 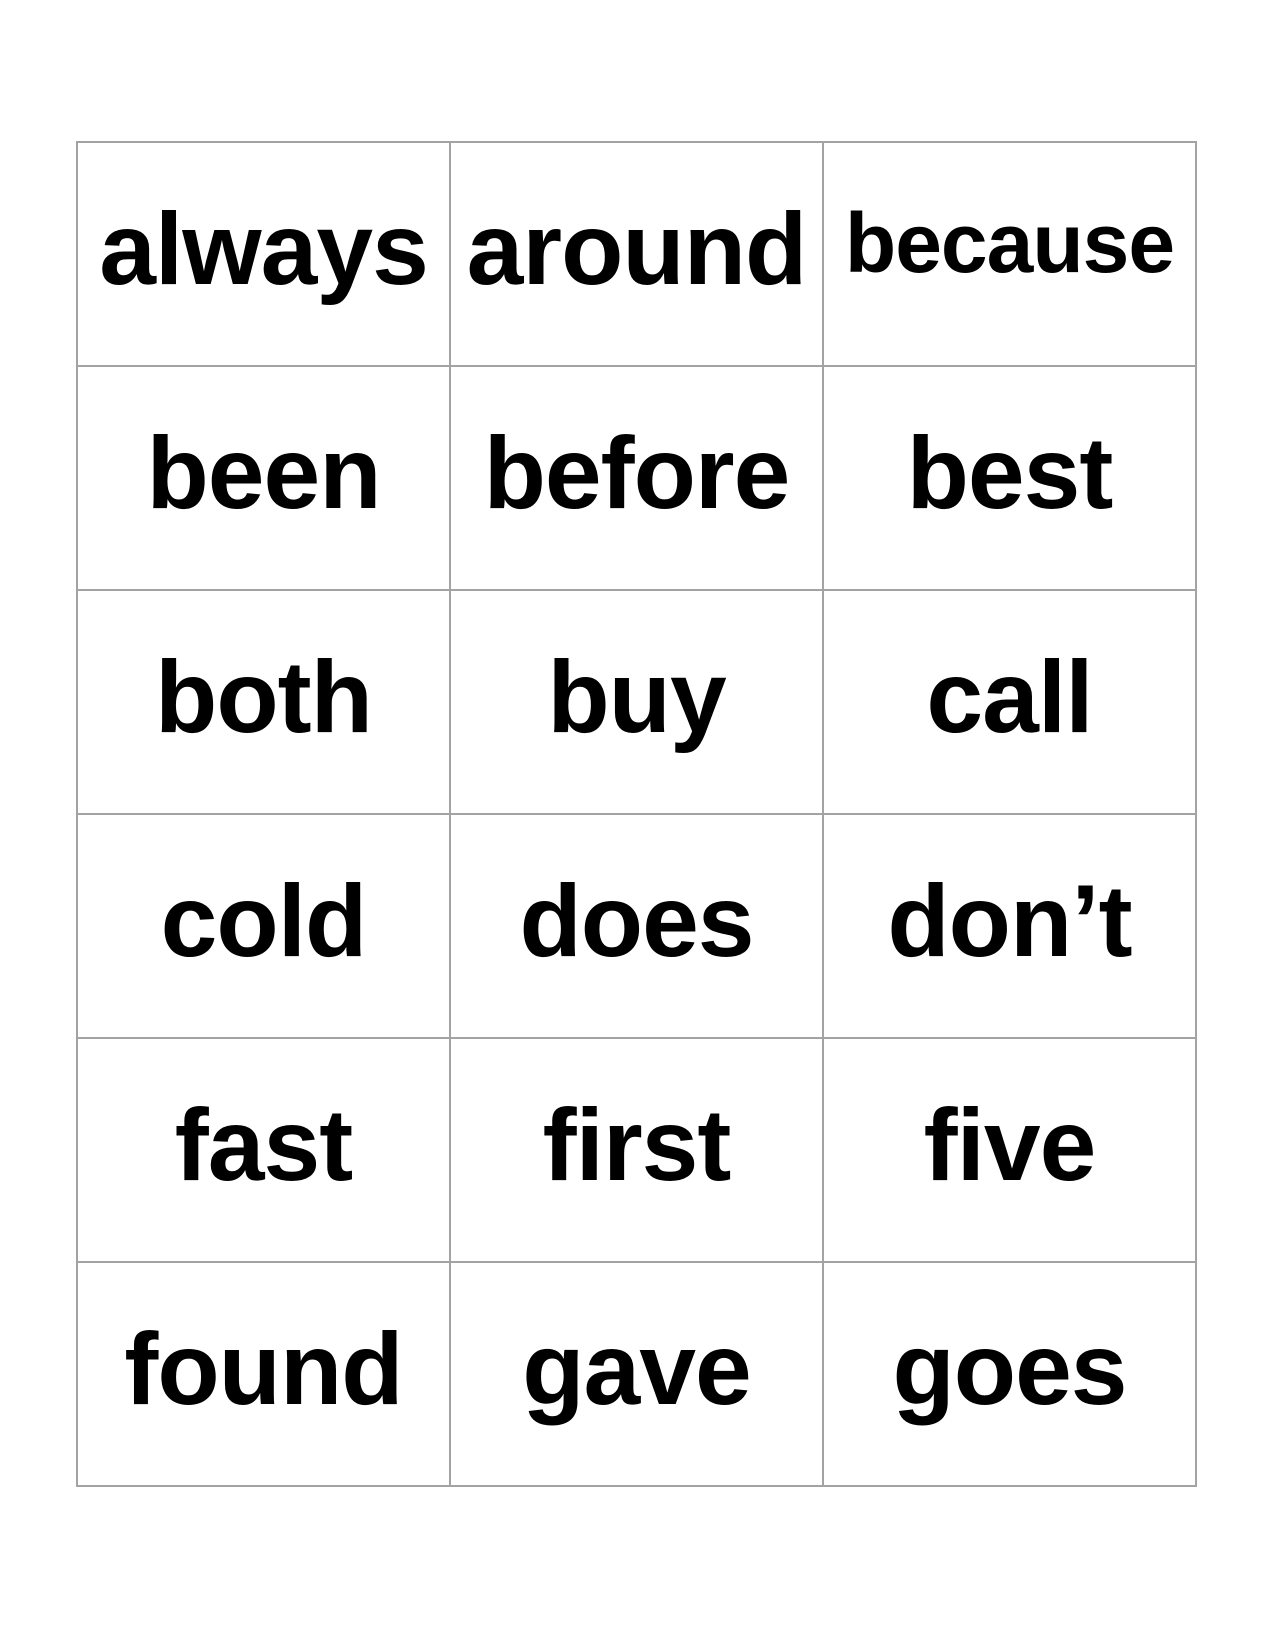 What do you see at coordinates (264, 927) in the screenshot?
I see `word-card: cold` at bounding box center [264, 927].